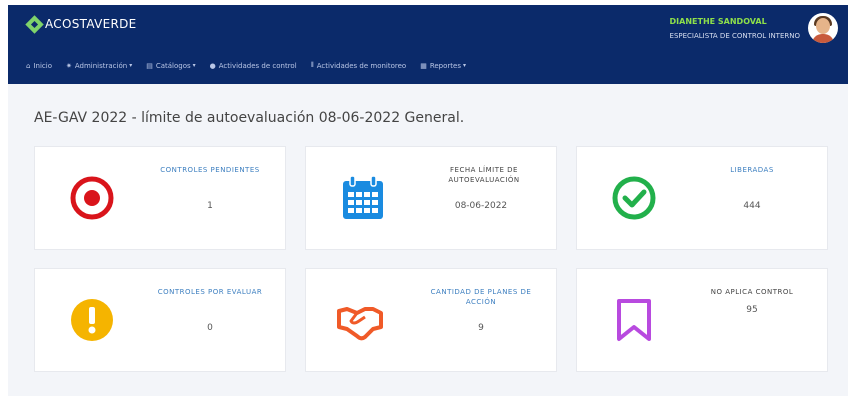 This screenshot has height=402, width=857. I want to click on card-value: 95, so click(752, 310).